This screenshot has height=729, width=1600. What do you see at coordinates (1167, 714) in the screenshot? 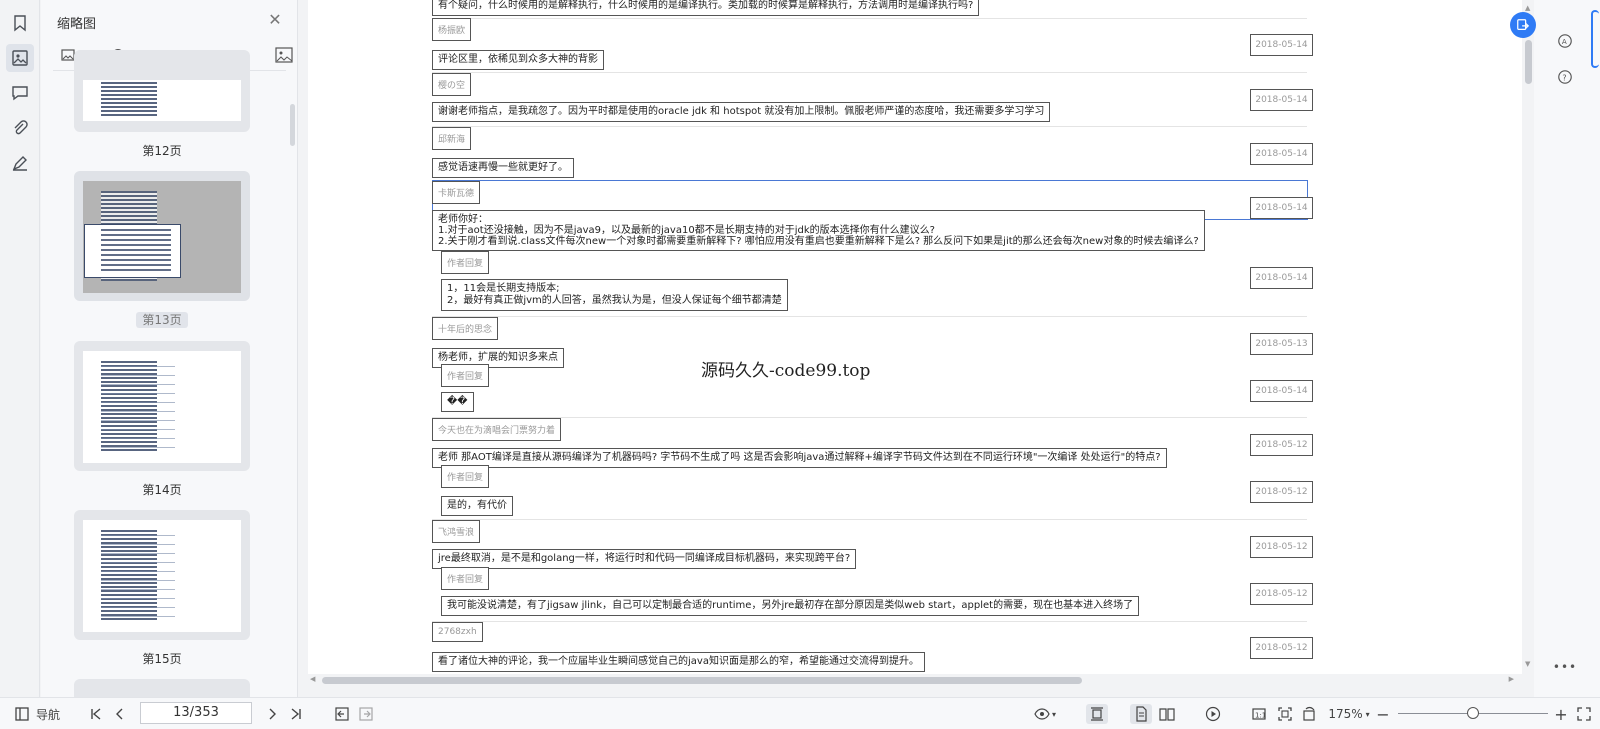
I see `two-page-icon` at bounding box center [1167, 714].